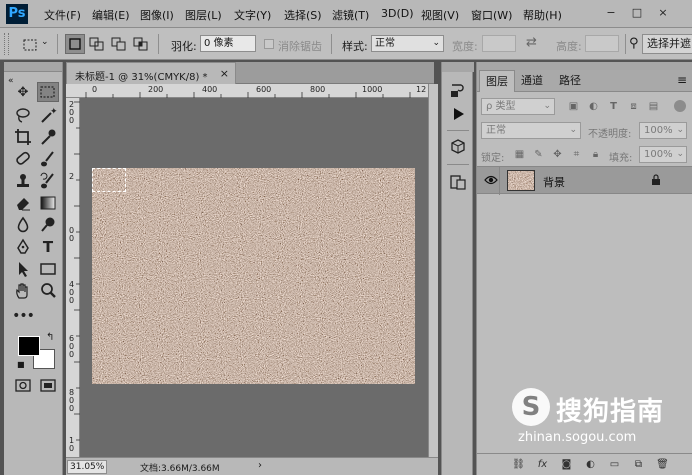 This screenshot has width=692, height=475. Describe the element at coordinates (48, 92) in the screenshot. I see `marquee-tool-icon` at that location.